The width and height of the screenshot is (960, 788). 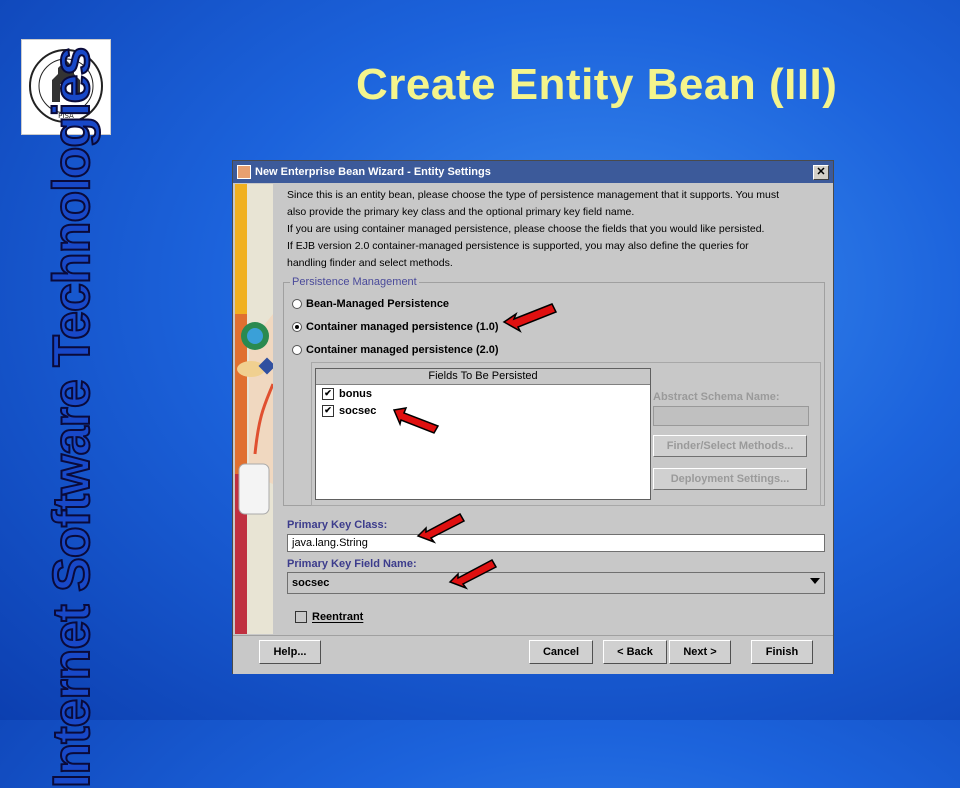 I want to click on cancel-button: Cancel, so click(x=561, y=652).